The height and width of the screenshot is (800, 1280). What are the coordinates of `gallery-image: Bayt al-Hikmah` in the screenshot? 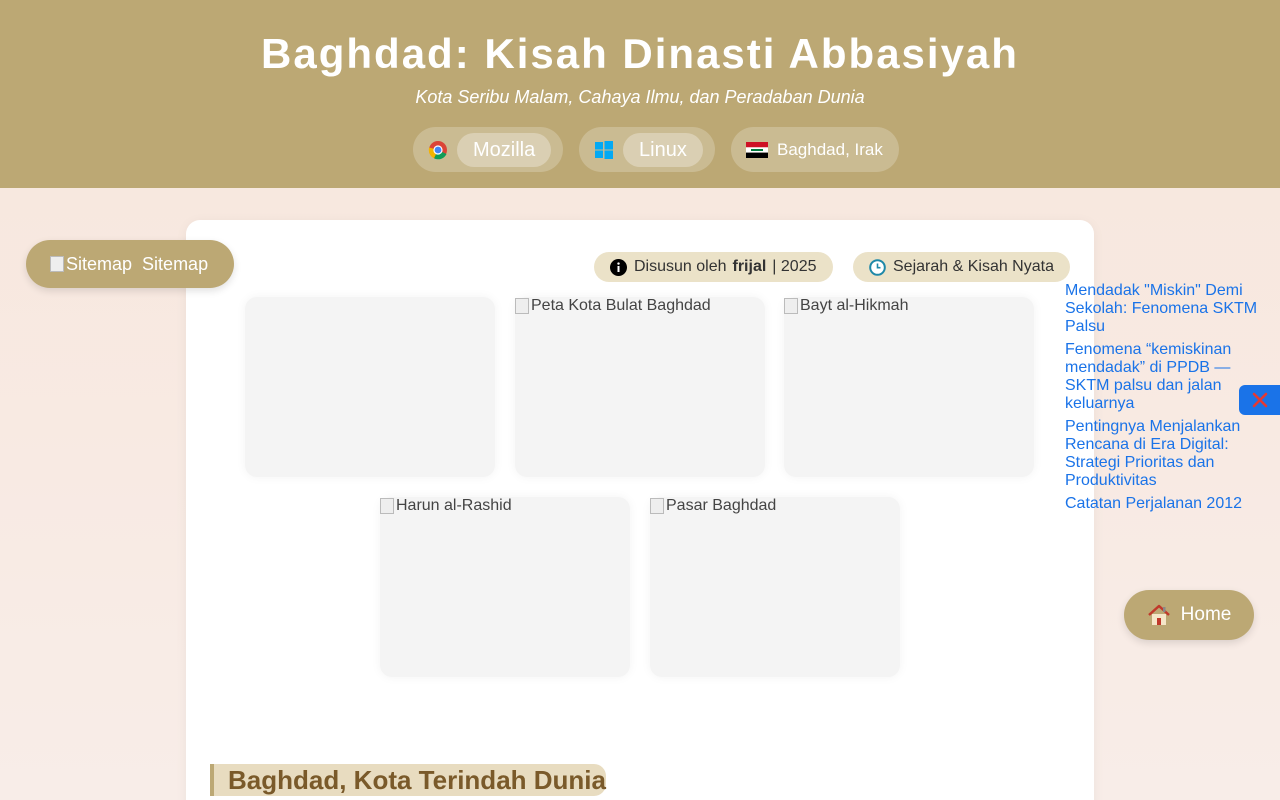 It's located at (909, 387).